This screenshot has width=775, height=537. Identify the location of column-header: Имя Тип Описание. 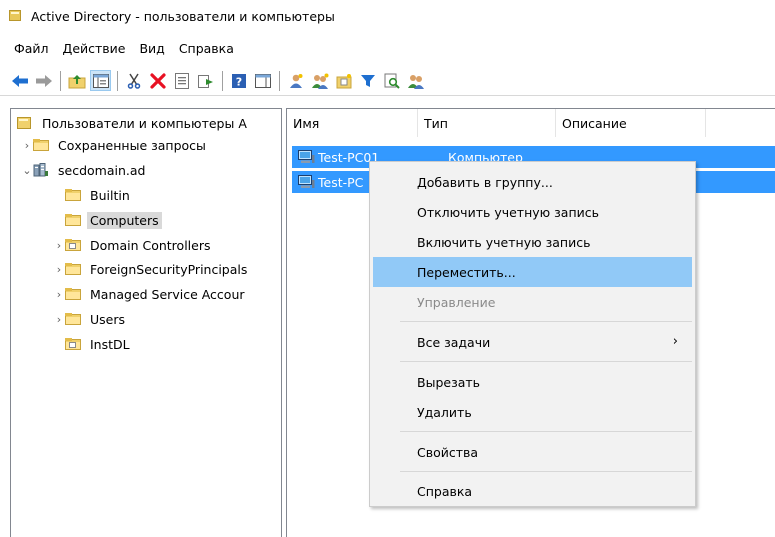
(531, 123).